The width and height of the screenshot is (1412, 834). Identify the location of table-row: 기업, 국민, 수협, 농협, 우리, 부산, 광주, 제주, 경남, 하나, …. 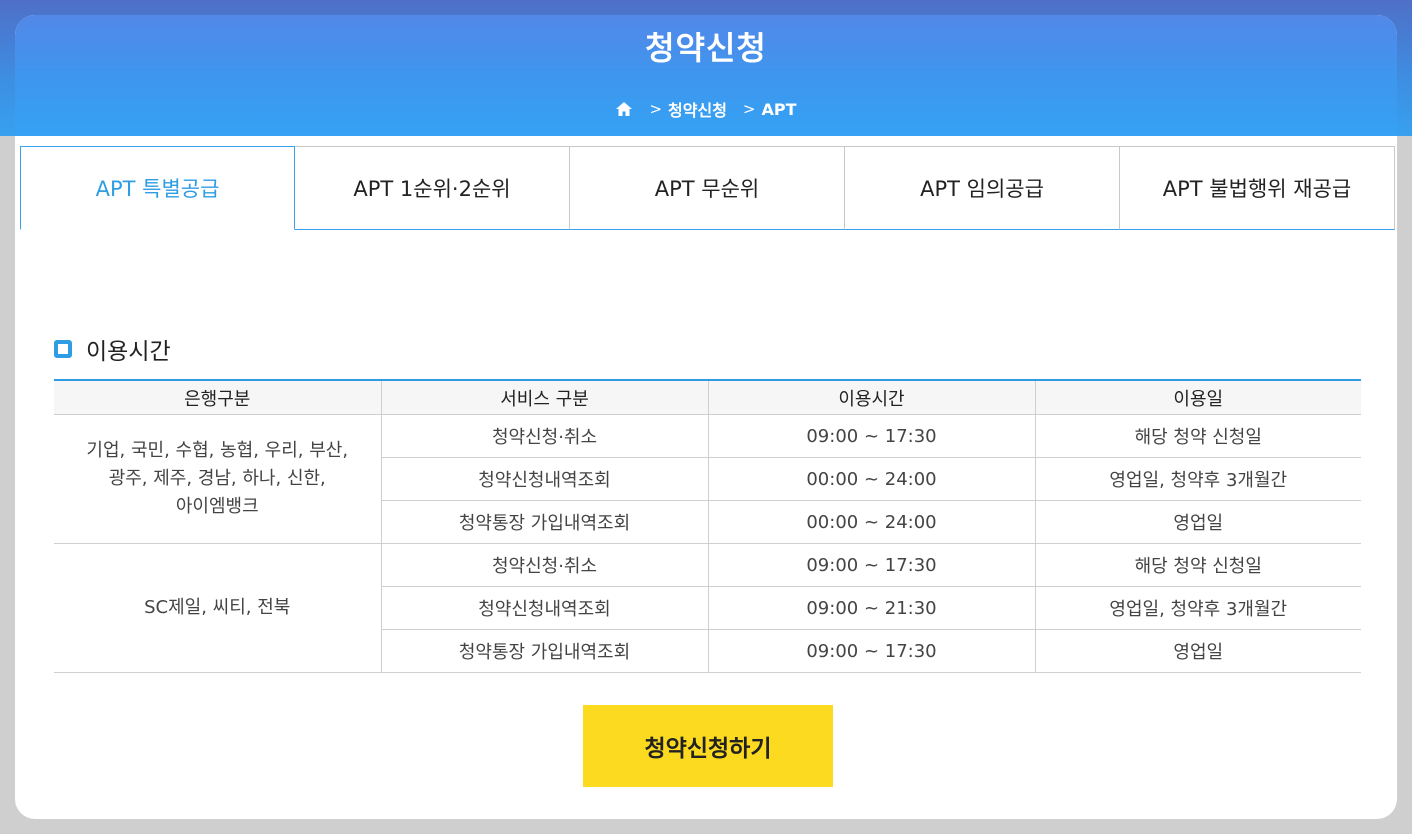
(707, 479).